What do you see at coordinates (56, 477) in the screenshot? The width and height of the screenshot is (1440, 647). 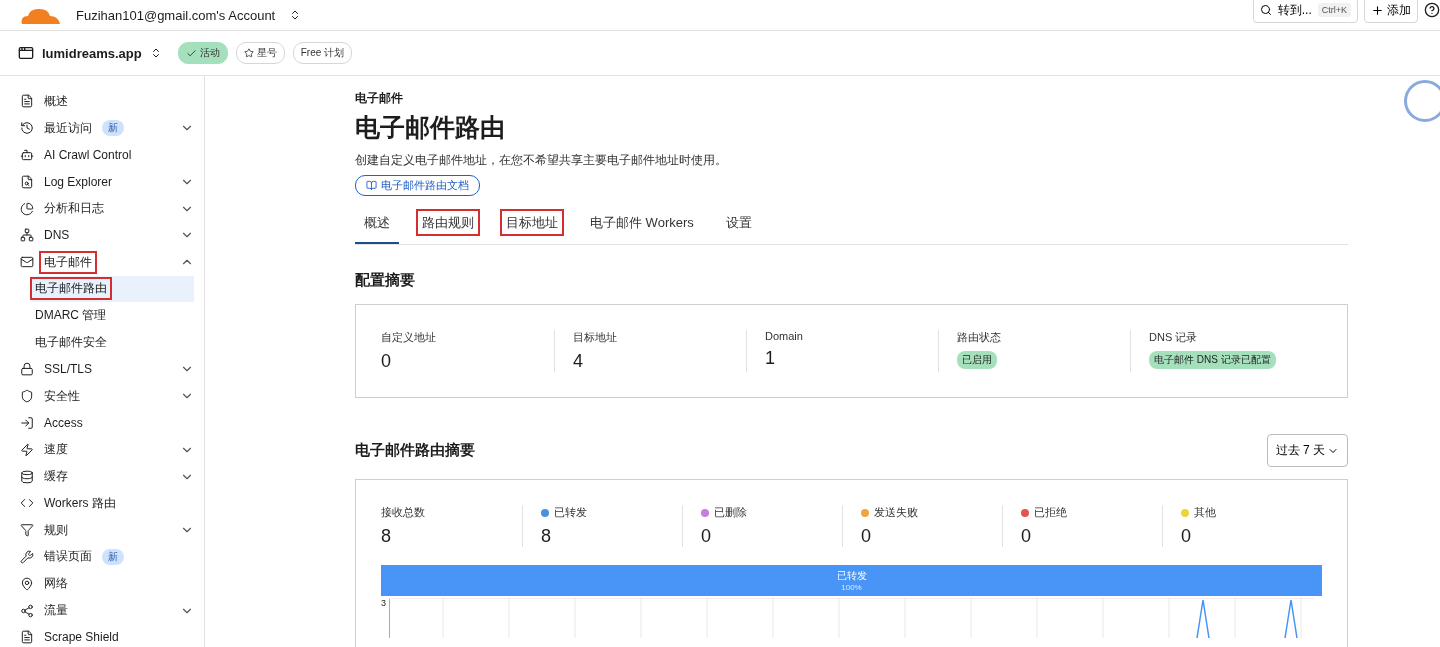 I see `highlight-frame: 缓存` at bounding box center [56, 477].